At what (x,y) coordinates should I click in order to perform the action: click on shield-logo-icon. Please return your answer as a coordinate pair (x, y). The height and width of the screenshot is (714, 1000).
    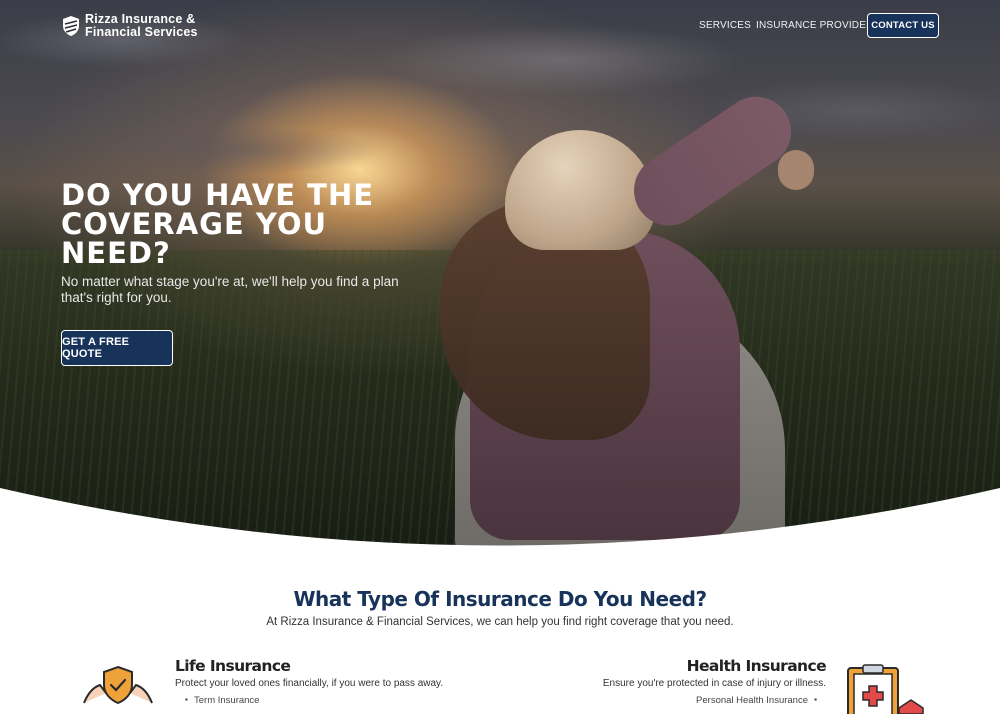
    Looking at the image, I should click on (71, 25).